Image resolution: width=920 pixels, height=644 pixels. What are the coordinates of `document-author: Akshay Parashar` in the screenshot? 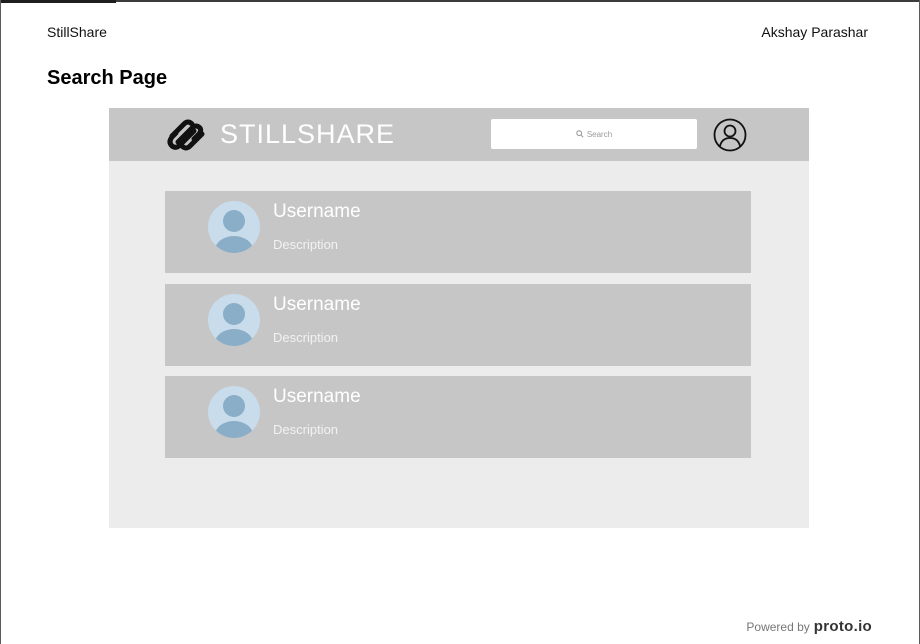 It's located at (814, 32).